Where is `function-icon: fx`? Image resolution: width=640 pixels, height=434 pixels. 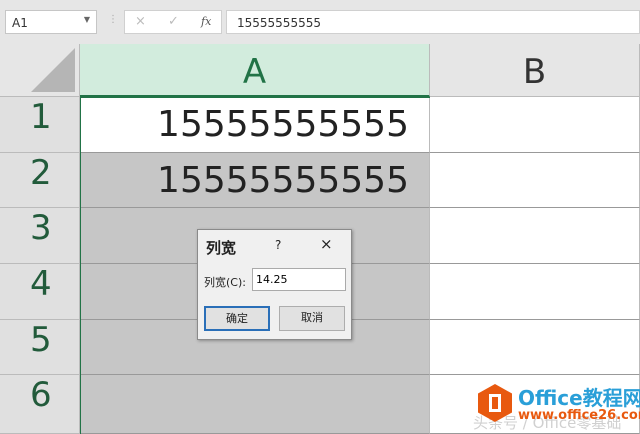
function-icon: fx is located at coordinates (206, 21).